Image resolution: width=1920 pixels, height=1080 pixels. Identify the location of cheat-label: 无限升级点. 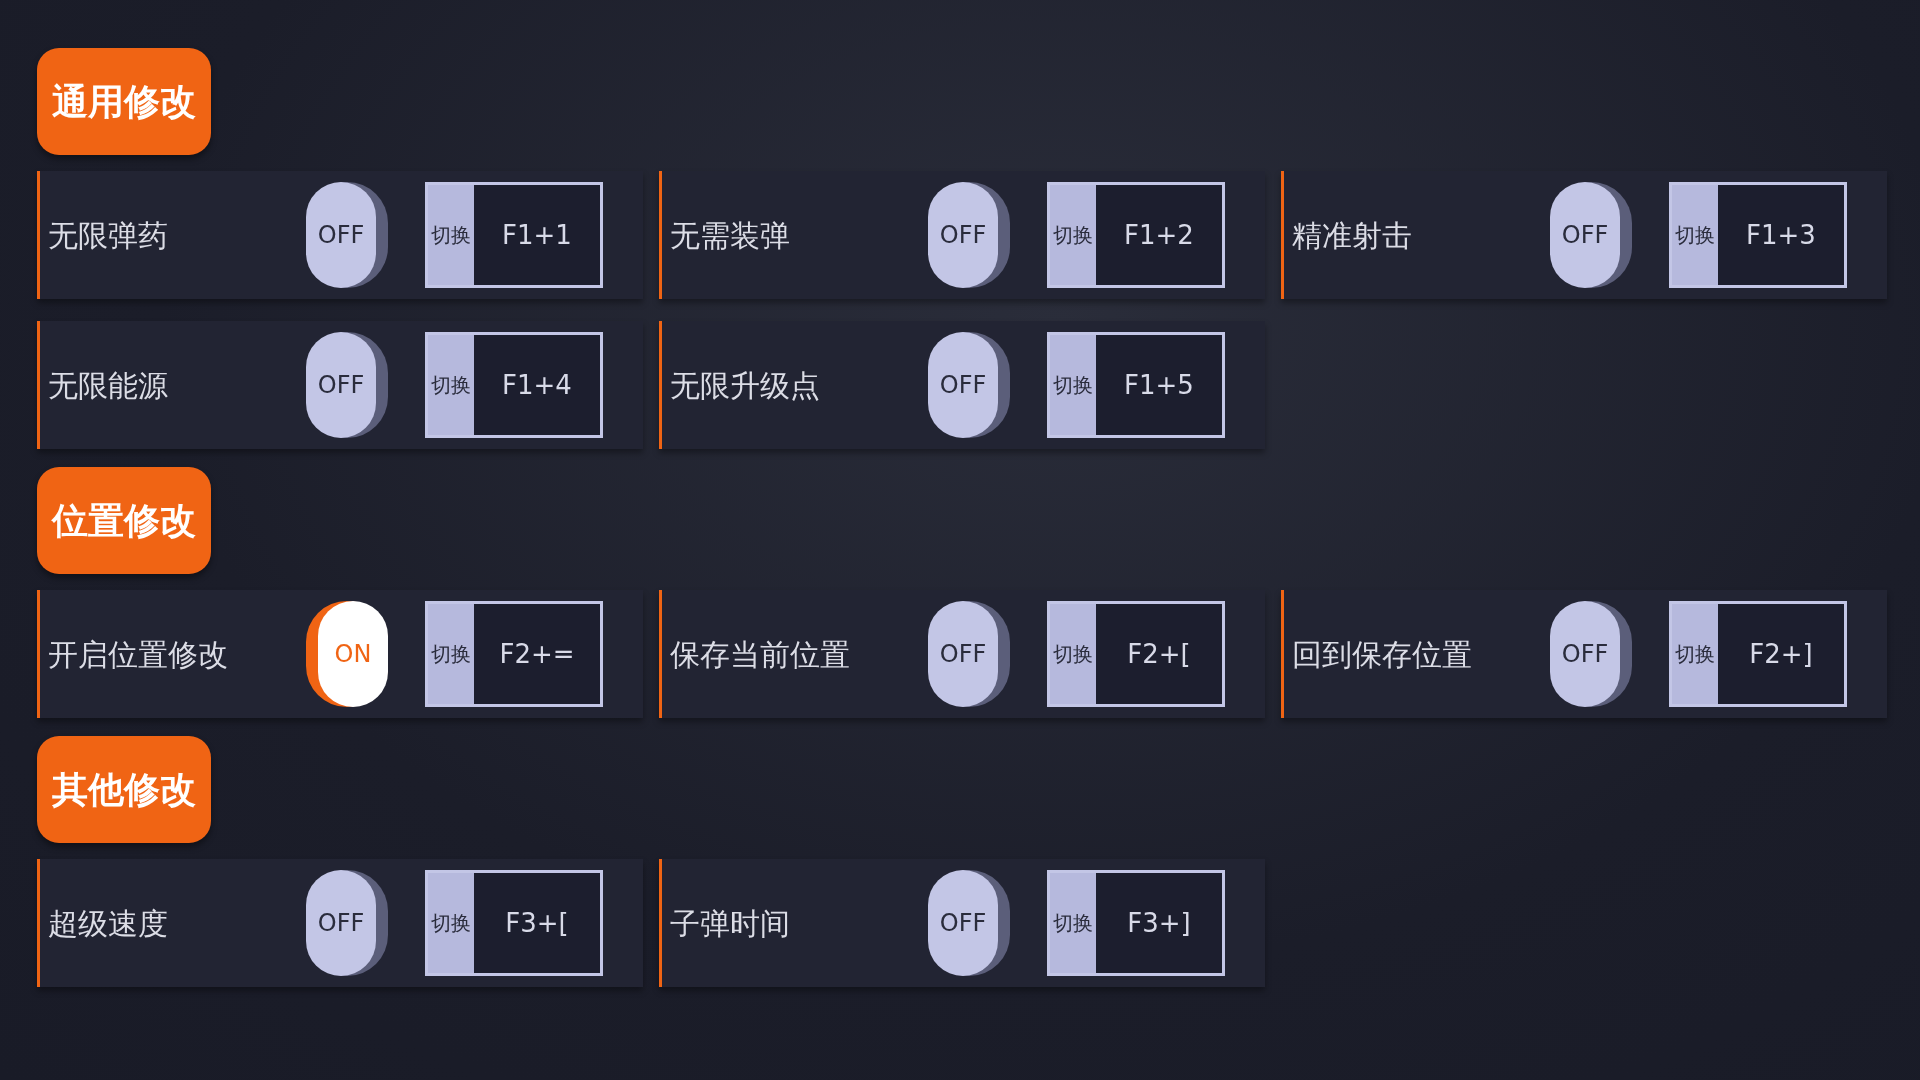
(745, 385).